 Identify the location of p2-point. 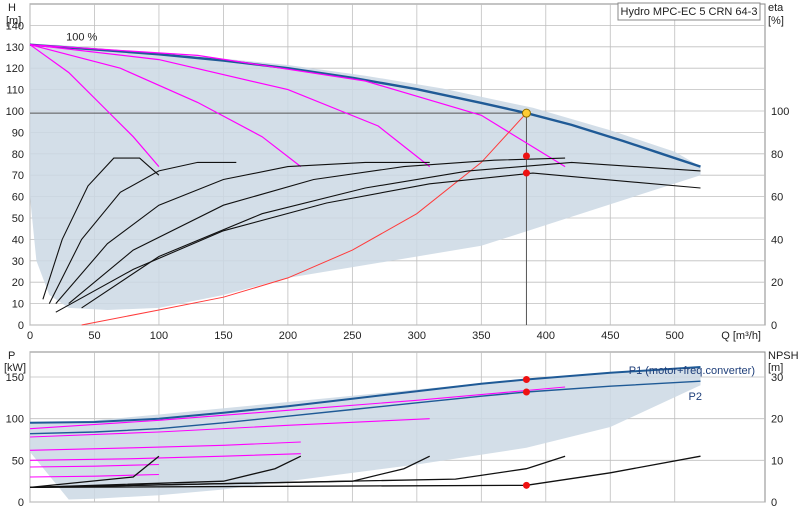
(526, 392).